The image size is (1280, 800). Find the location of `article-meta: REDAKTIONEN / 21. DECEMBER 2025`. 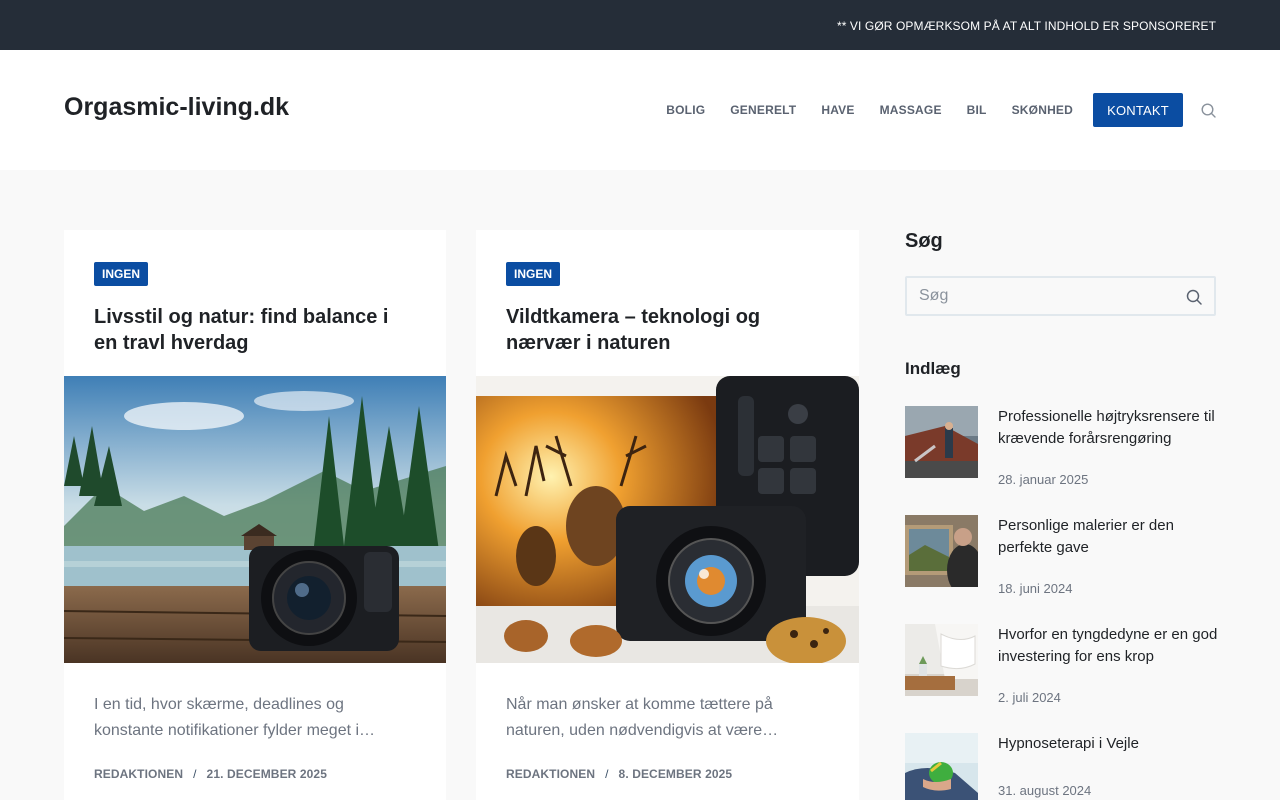

article-meta: REDAKTIONEN / 21. DECEMBER 2025 is located at coordinates (210, 774).